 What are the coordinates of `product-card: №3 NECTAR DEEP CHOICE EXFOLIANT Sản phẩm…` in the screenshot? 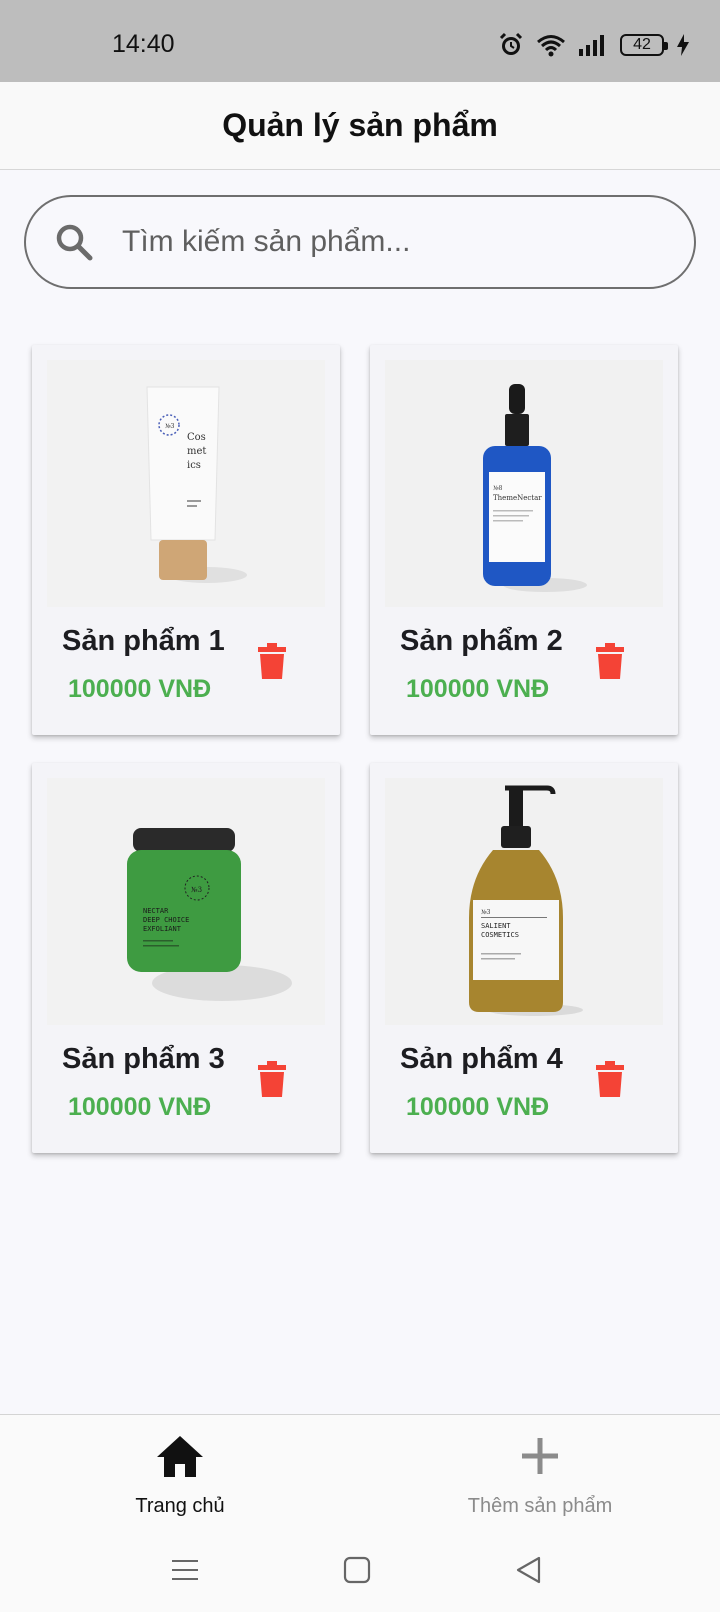 It's located at (186, 958).